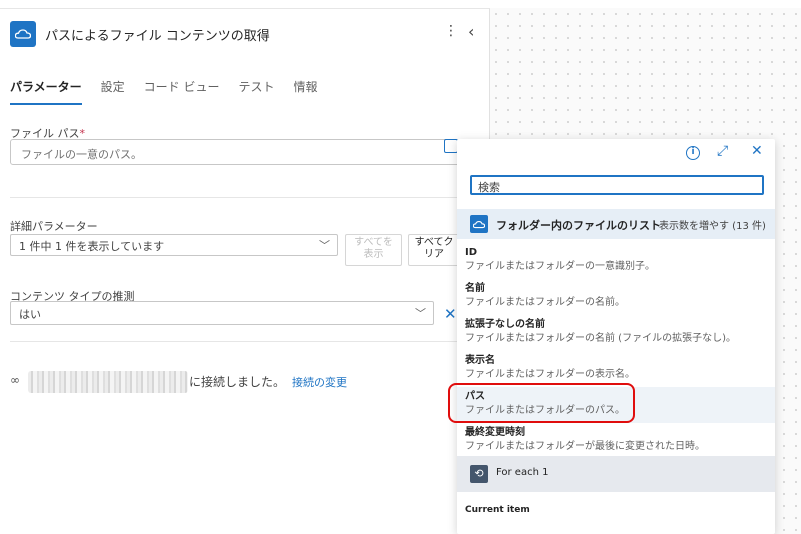 Image resolution: width=801 pixels, height=534 pixels. What do you see at coordinates (479, 474) in the screenshot?
I see `loop-icon: ⟲` at bounding box center [479, 474].